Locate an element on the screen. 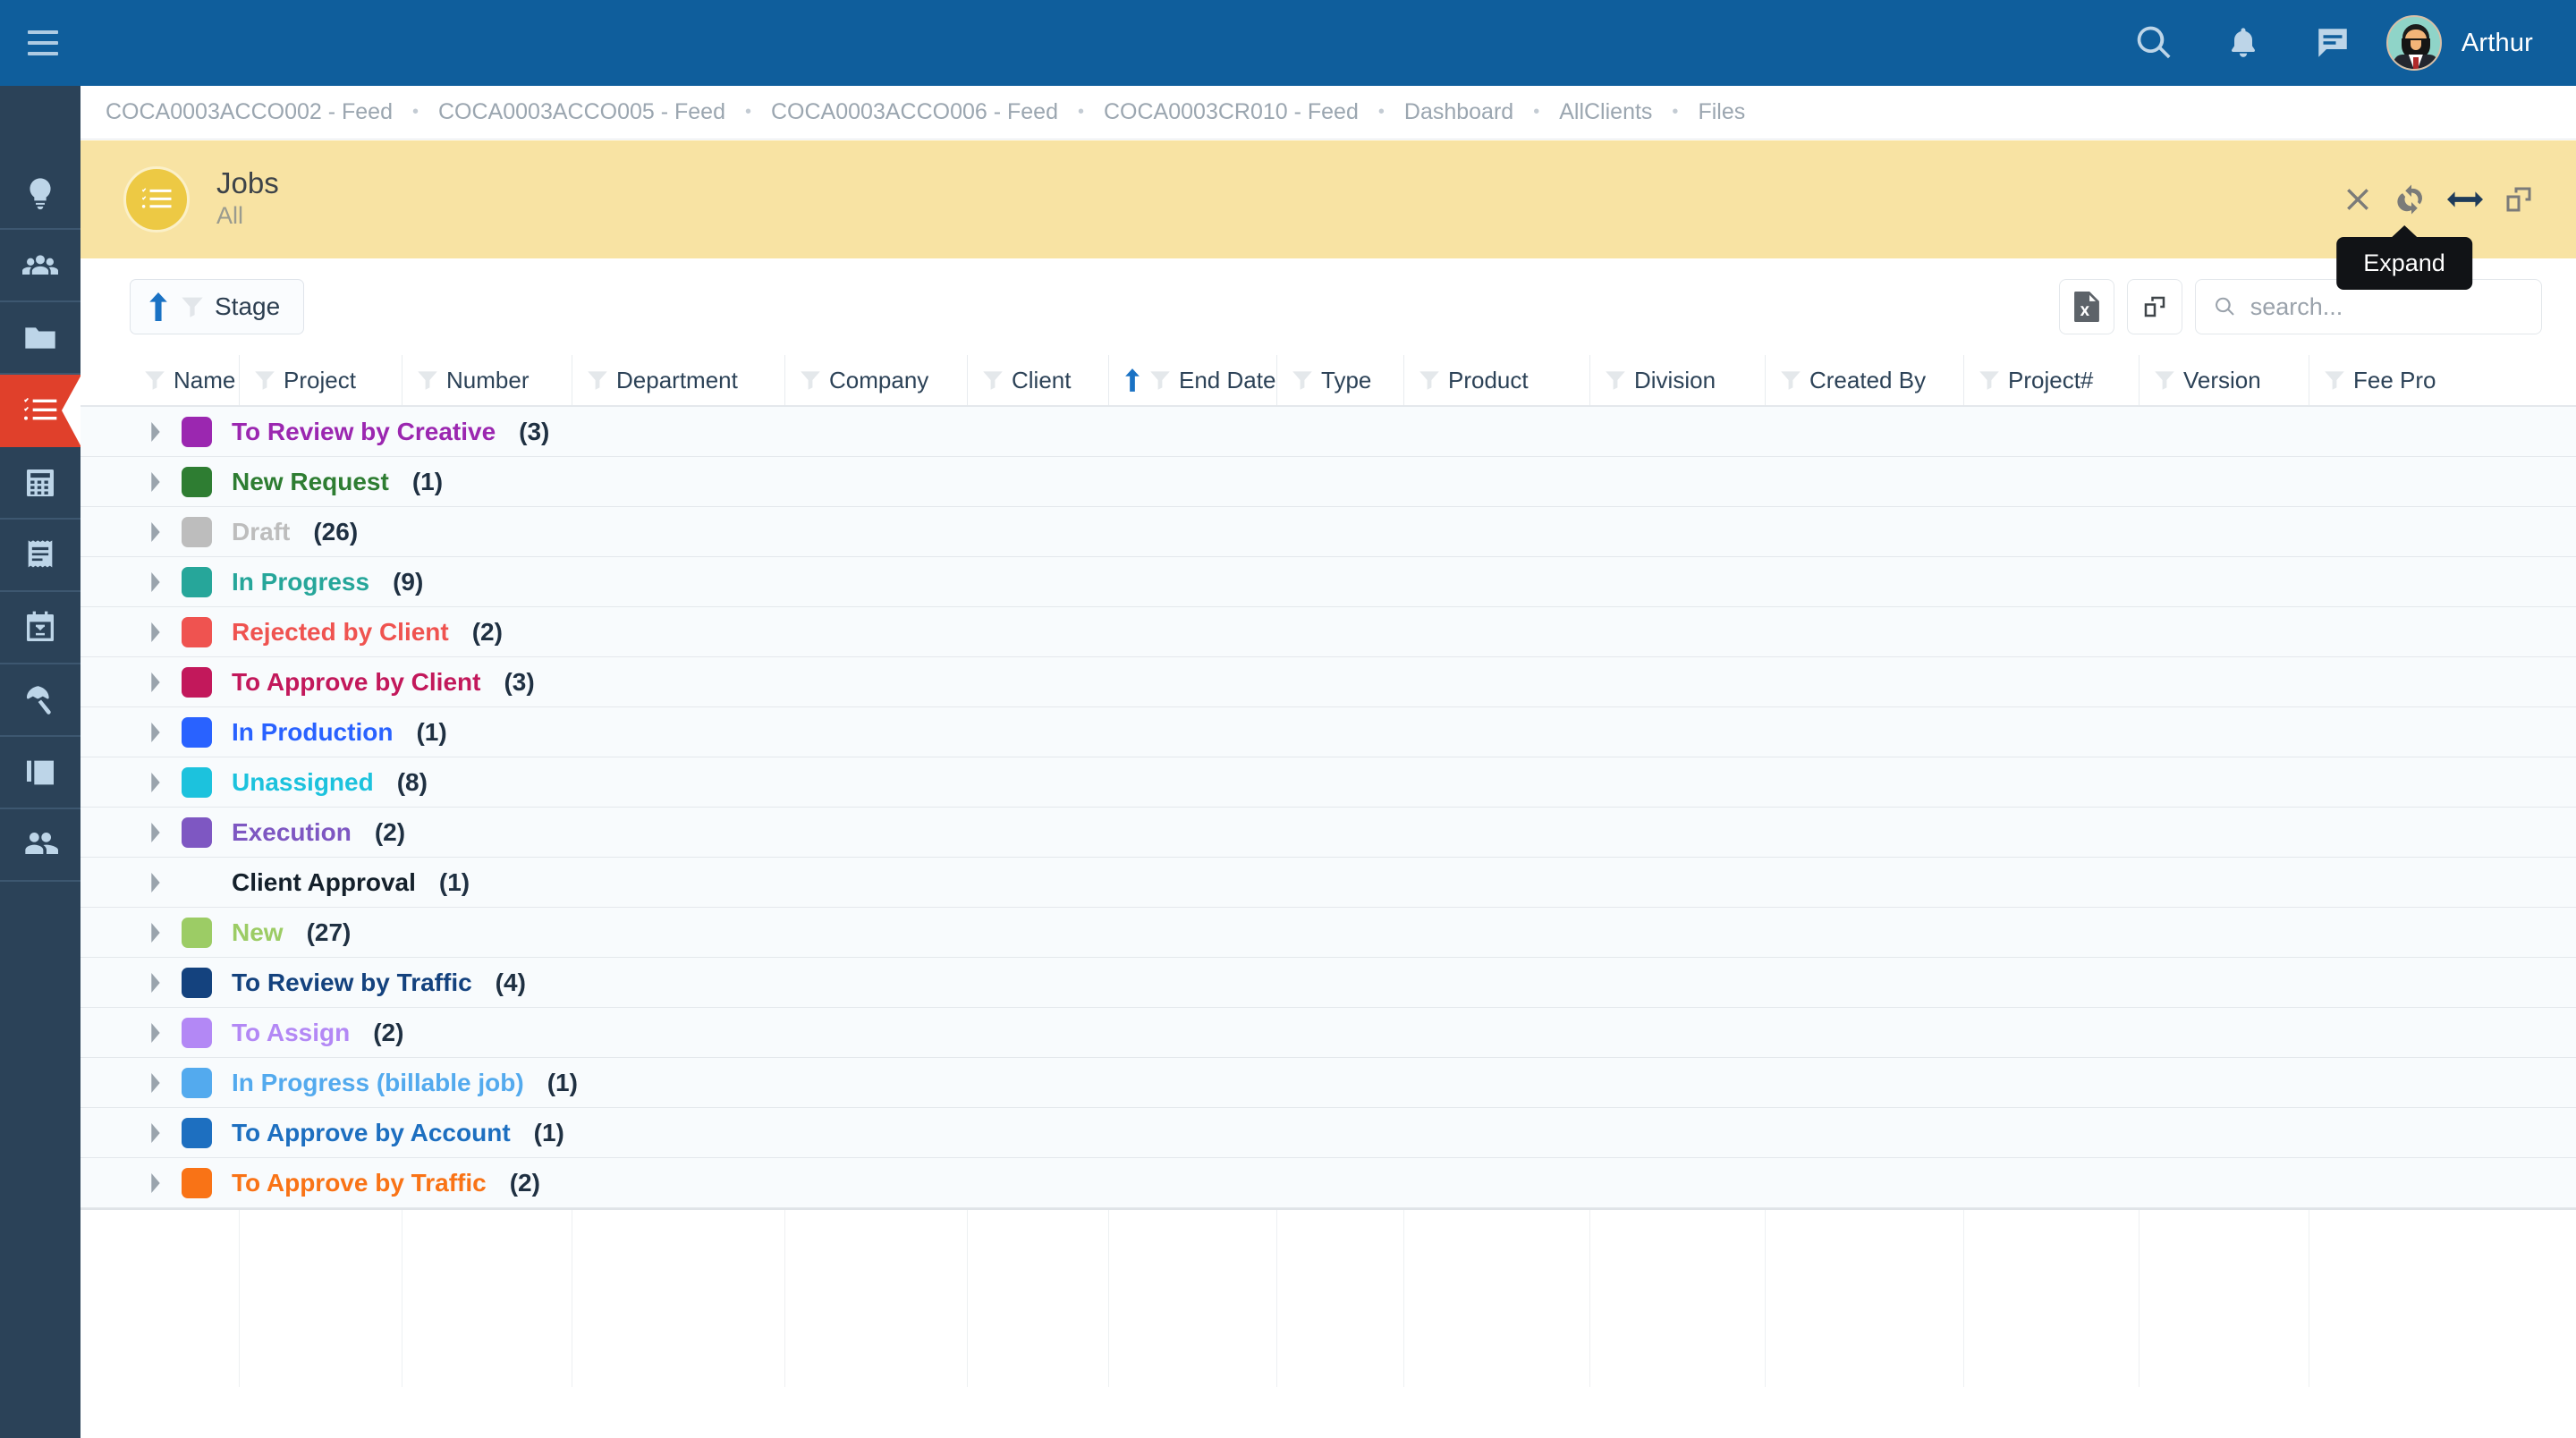 This screenshot has width=2576, height=1438. close-button is located at coordinates (2358, 199).